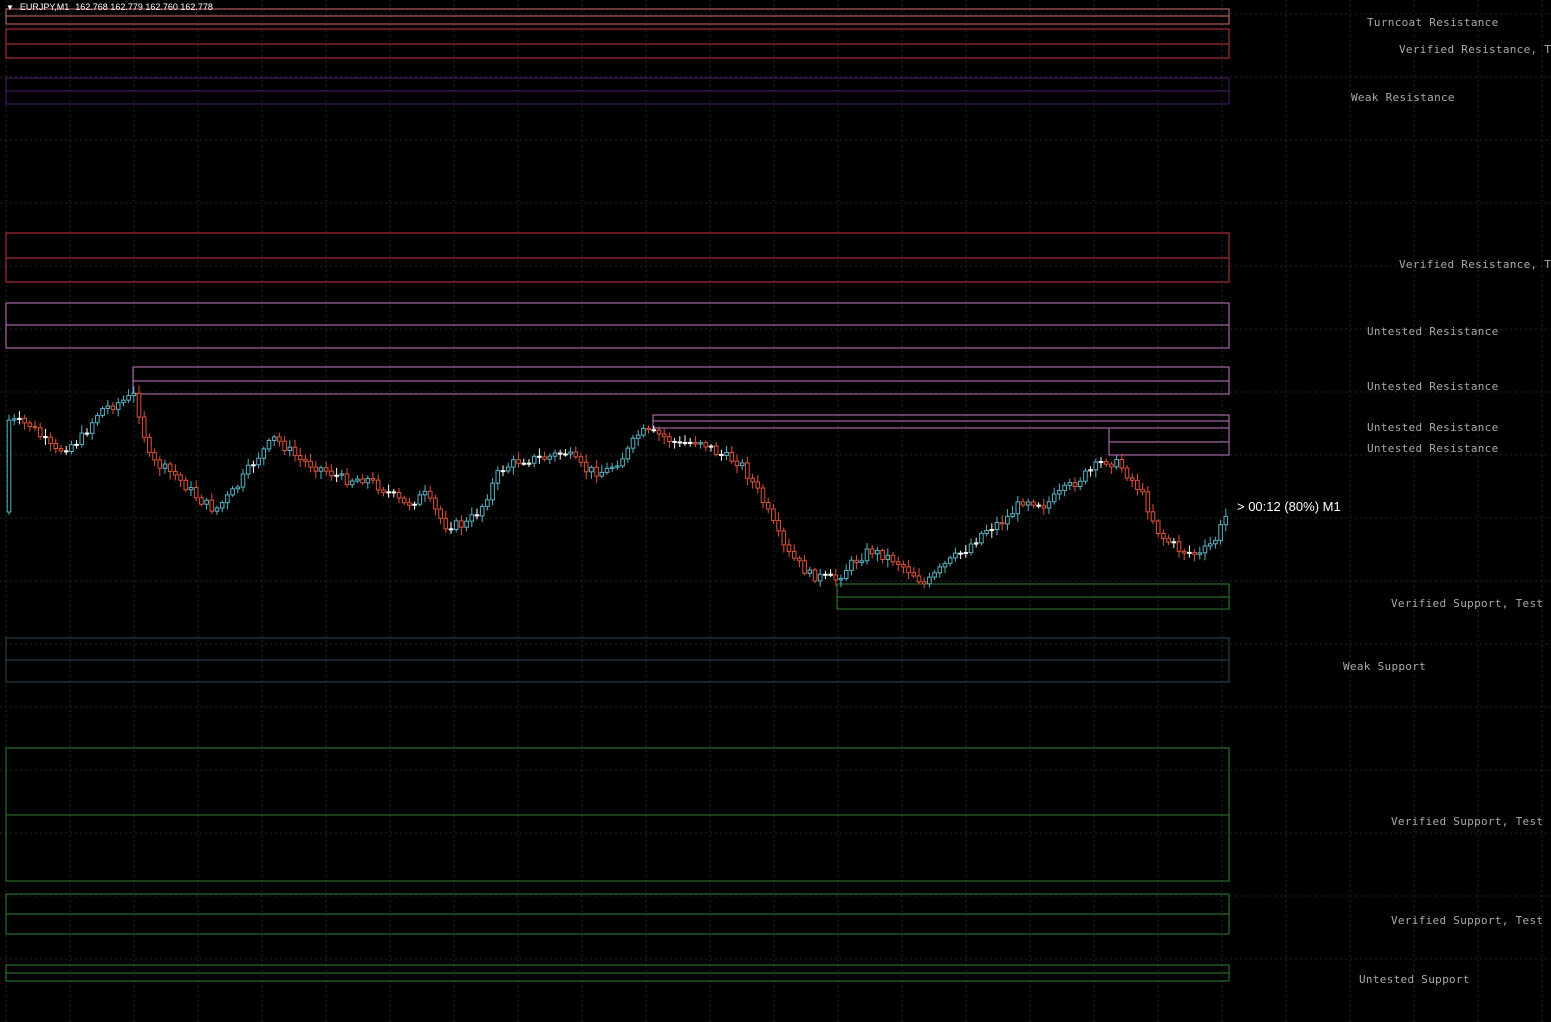 This screenshot has width=1551, height=1022. What do you see at coordinates (1433, 22) in the screenshot?
I see `zone-label: Turncoat Resistance` at bounding box center [1433, 22].